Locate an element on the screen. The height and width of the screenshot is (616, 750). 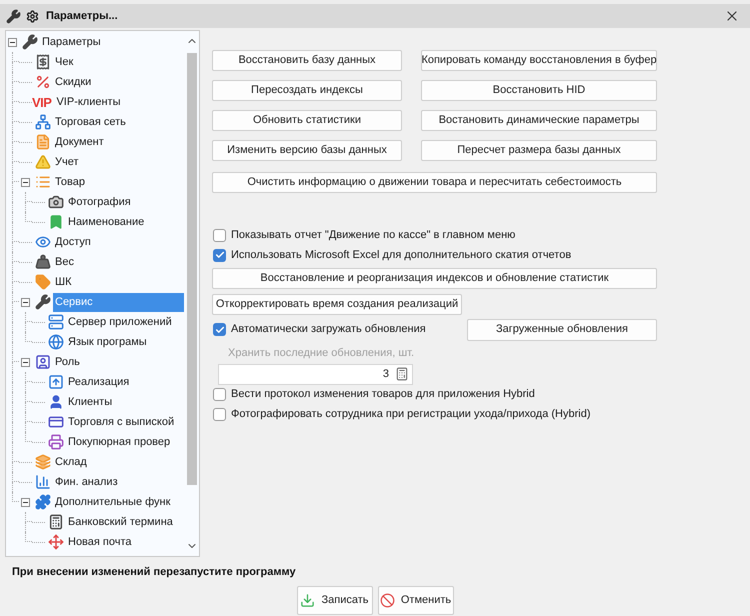
printer-icon is located at coordinates (56, 442).